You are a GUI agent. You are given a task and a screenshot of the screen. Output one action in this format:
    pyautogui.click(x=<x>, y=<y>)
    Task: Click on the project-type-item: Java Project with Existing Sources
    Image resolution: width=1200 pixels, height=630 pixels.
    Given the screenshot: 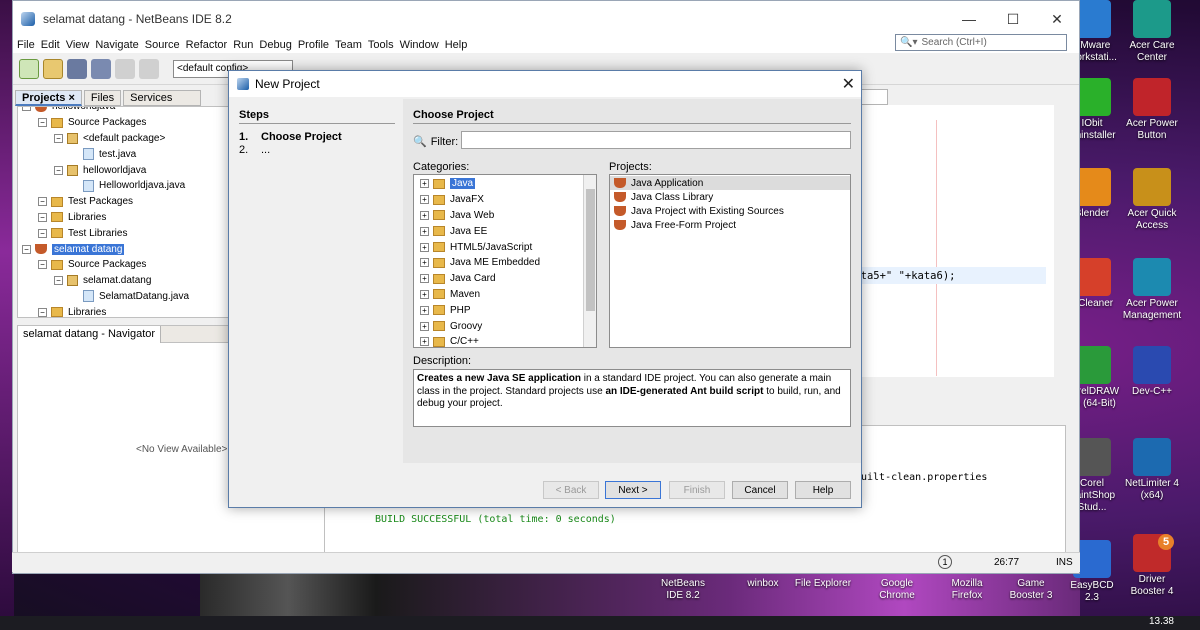 What is the action you would take?
    pyautogui.click(x=730, y=211)
    